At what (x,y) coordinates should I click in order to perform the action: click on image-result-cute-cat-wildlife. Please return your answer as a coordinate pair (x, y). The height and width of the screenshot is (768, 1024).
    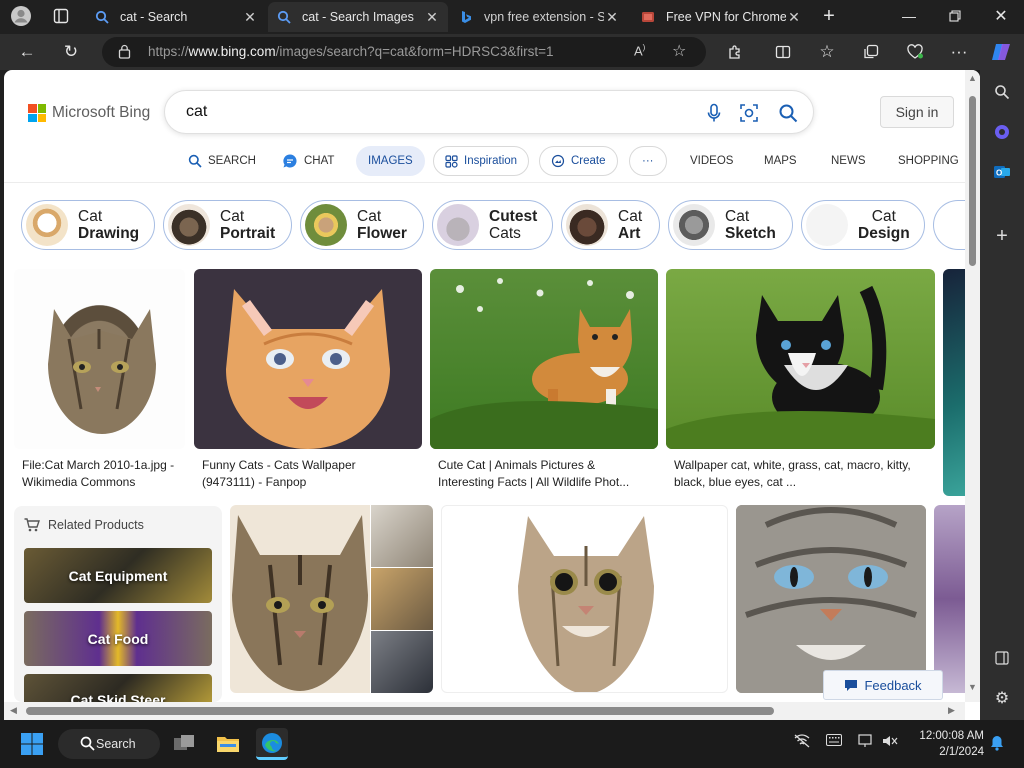
    Looking at the image, I should click on (544, 359).